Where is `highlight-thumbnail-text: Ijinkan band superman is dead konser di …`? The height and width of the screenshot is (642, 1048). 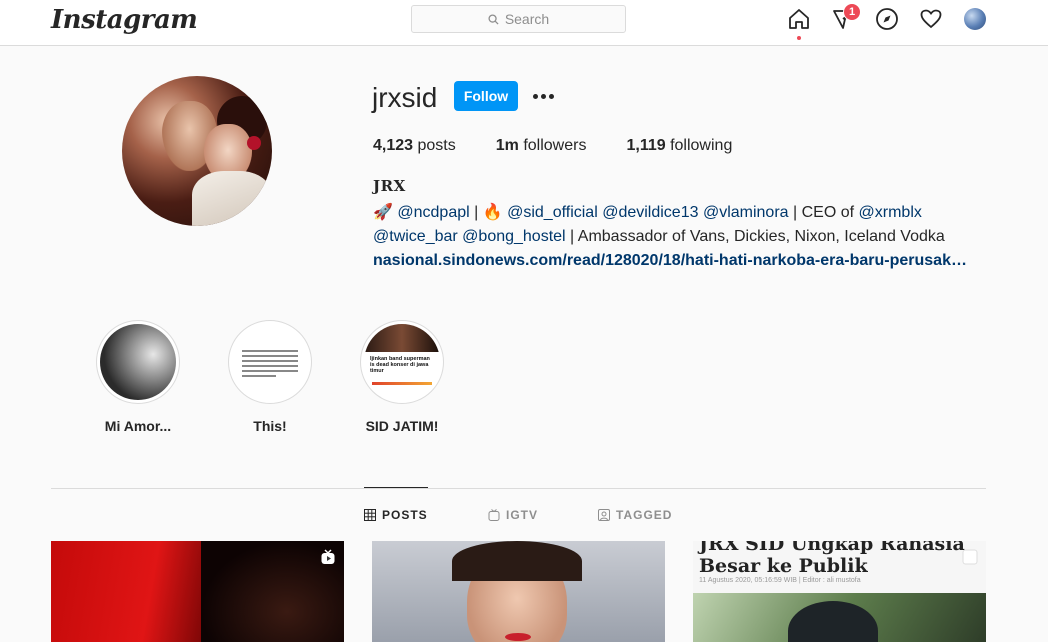
highlight-thumbnail-text: Ijinkan band superman is dead konser di … is located at coordinates (400, 365).